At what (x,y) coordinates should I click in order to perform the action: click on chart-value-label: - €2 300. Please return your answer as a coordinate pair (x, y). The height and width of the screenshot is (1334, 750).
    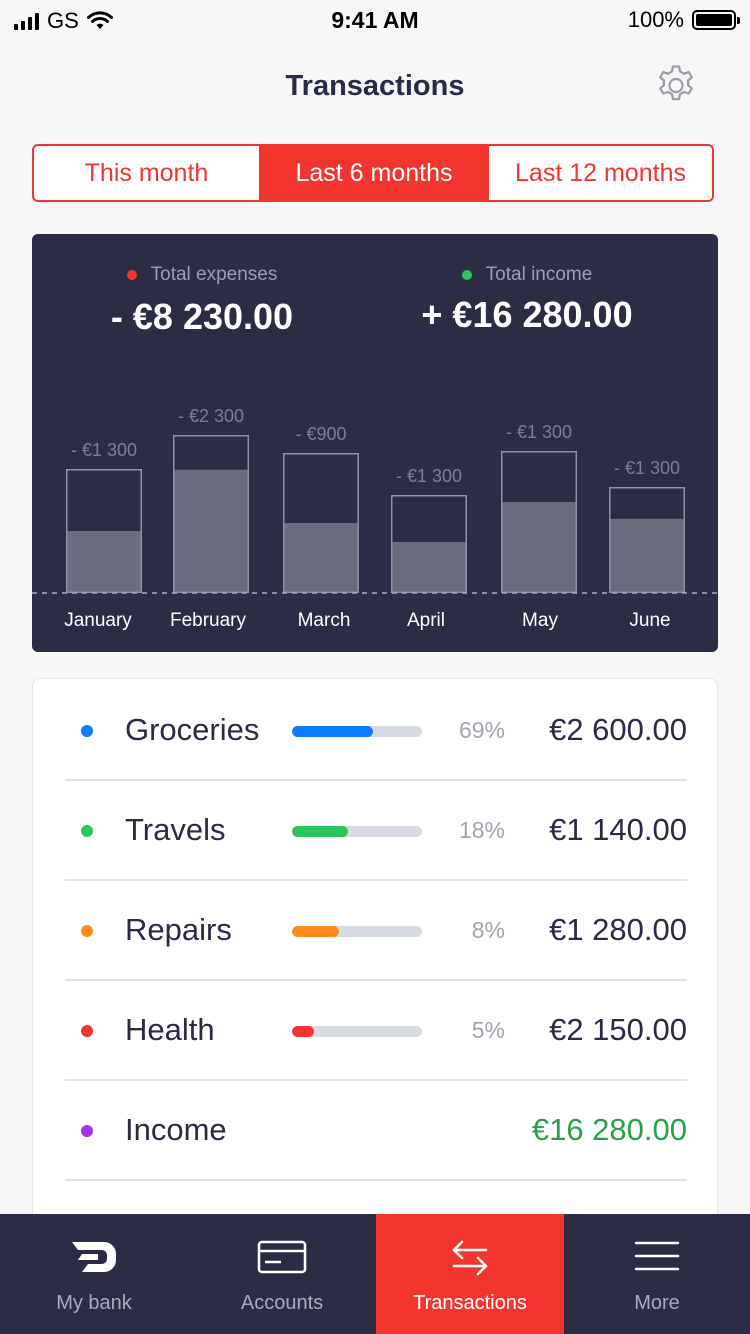
    Looking at the image, I should click on (211, 416).